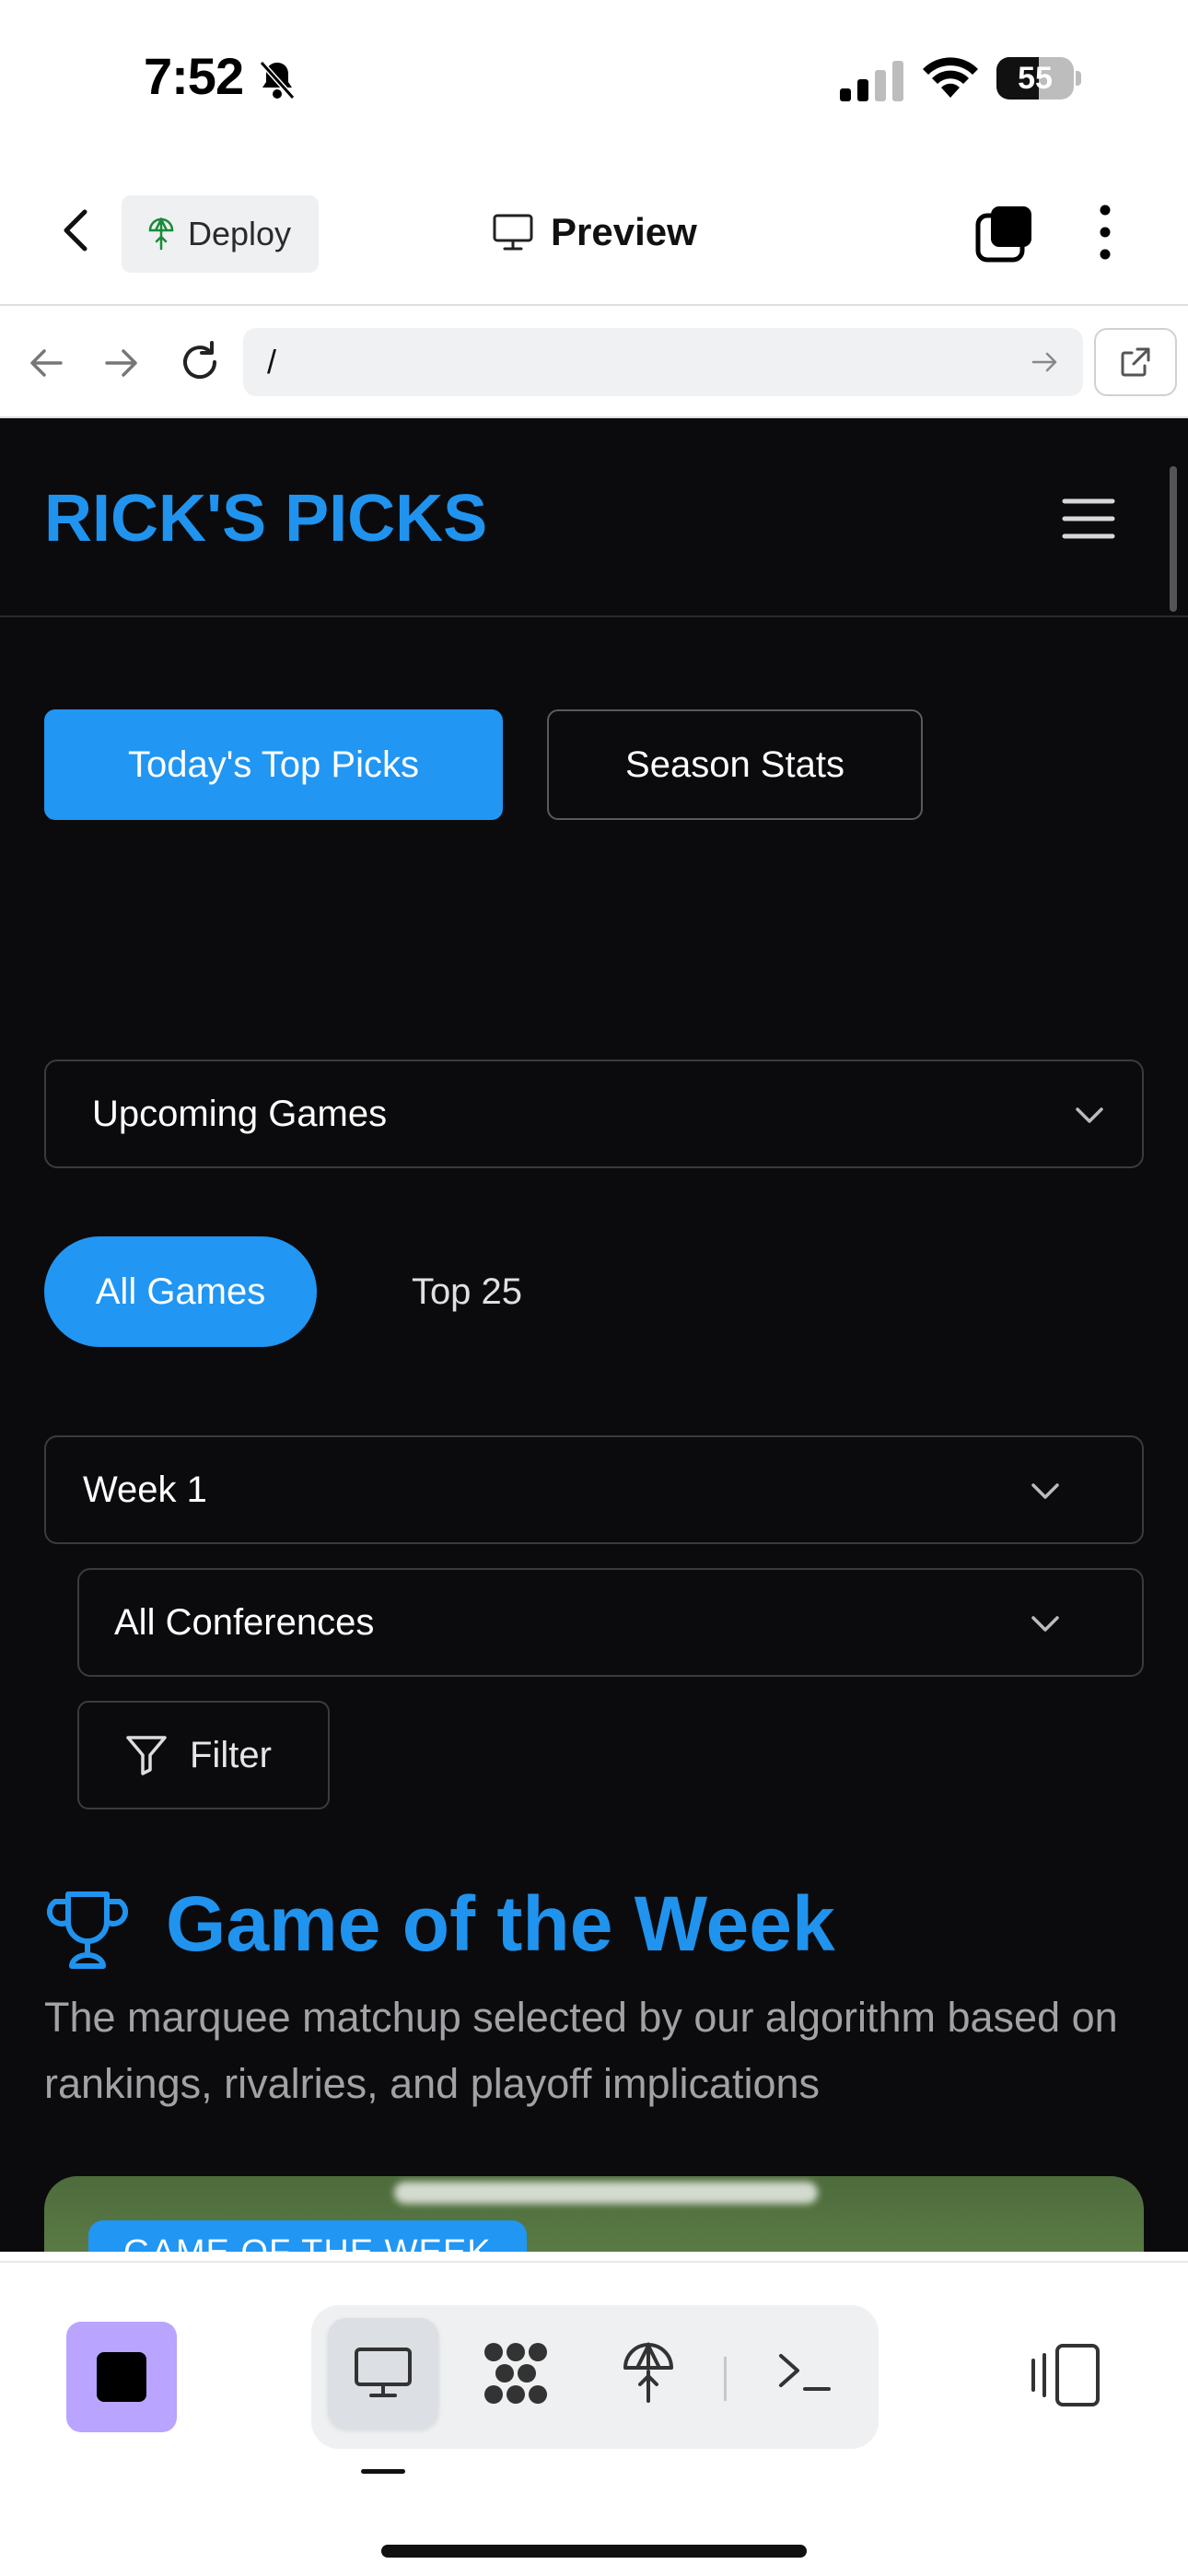 This screenshot has width=1188, height=2576. I want to click on battery-level: 55, so click(1035, 78).